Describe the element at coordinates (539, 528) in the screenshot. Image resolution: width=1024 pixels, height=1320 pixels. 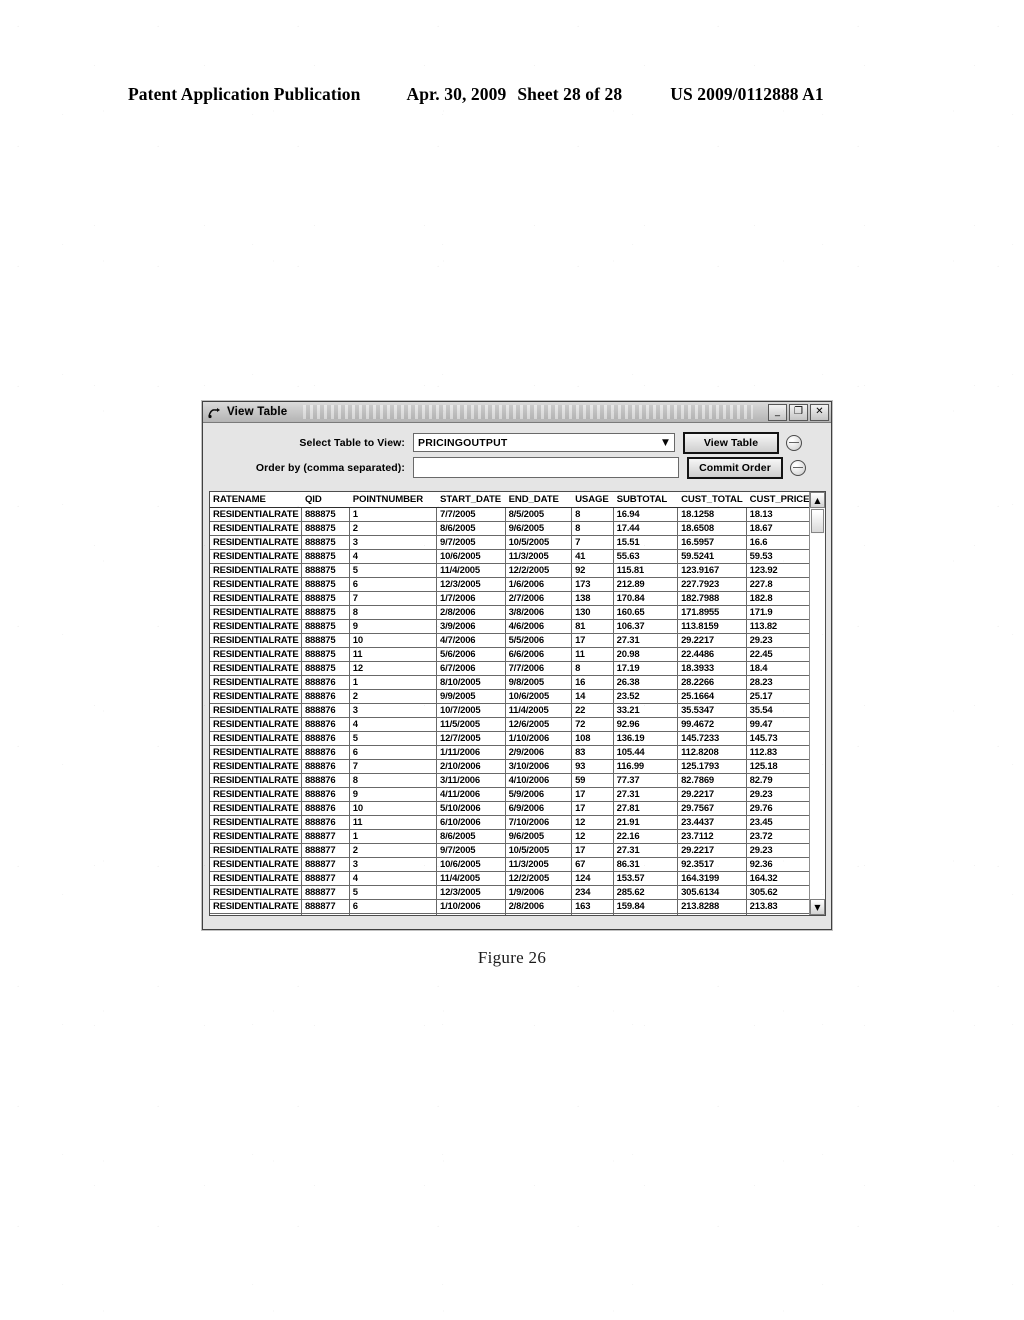
I see `cell-end_date: 9/6/2005` at that location.